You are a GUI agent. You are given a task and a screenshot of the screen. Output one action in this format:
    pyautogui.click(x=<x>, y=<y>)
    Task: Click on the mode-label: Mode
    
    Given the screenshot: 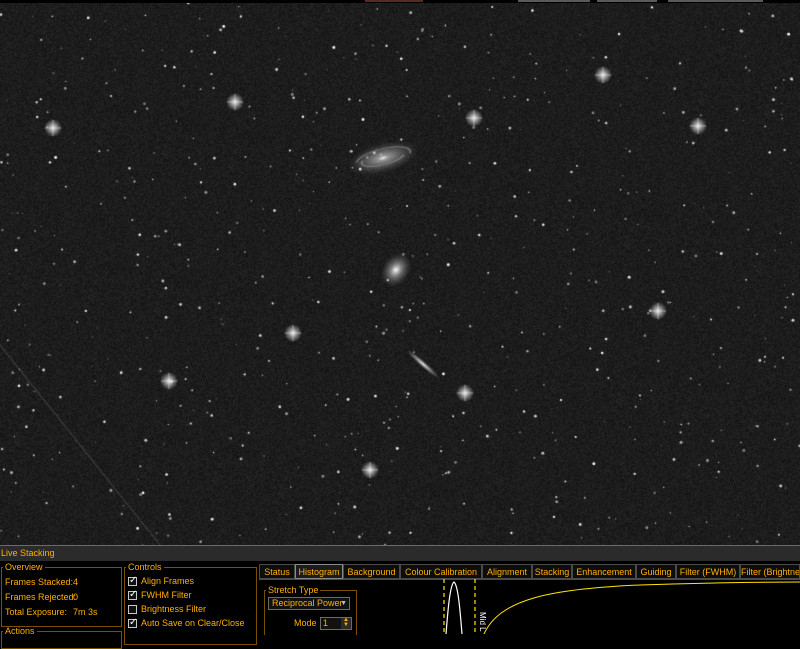 What is the action you would take?
    pyautogui.click(x=305, y=623)
    